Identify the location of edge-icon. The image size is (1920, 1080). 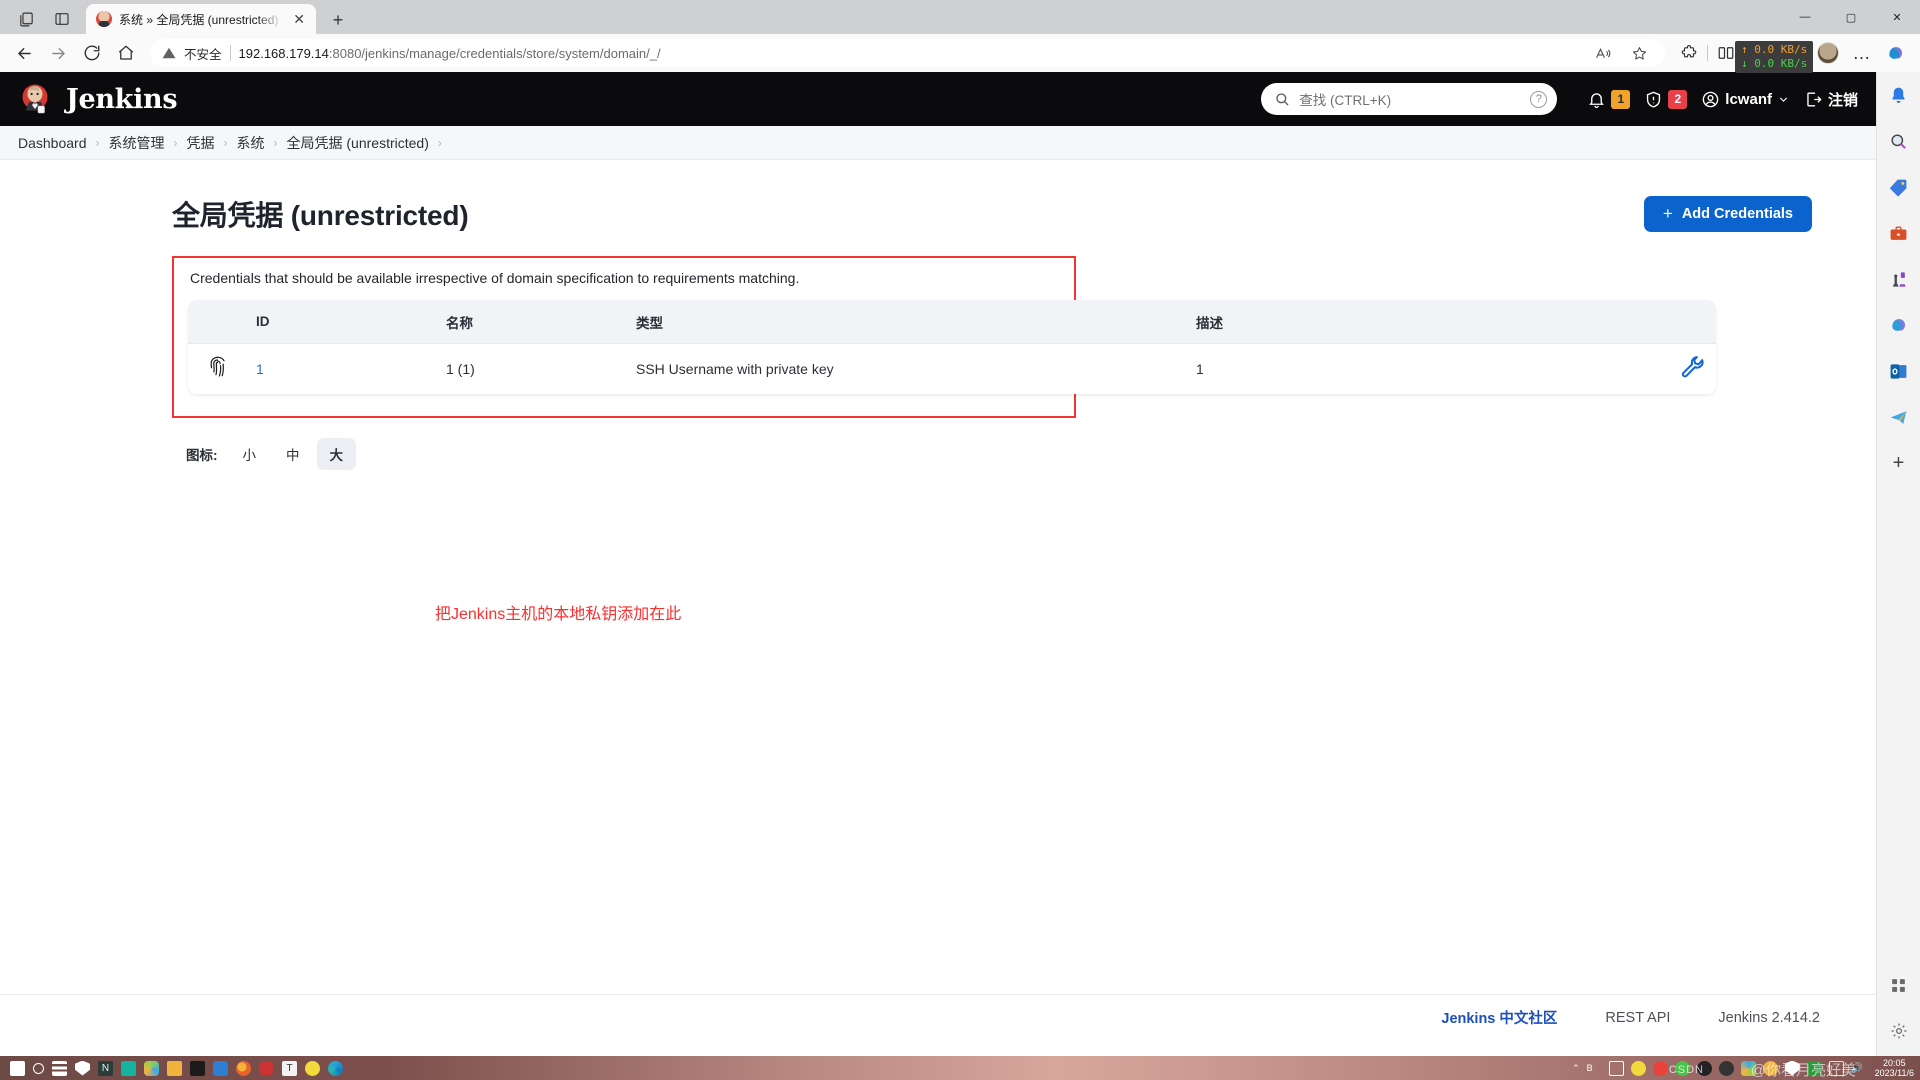
(335, 1068).